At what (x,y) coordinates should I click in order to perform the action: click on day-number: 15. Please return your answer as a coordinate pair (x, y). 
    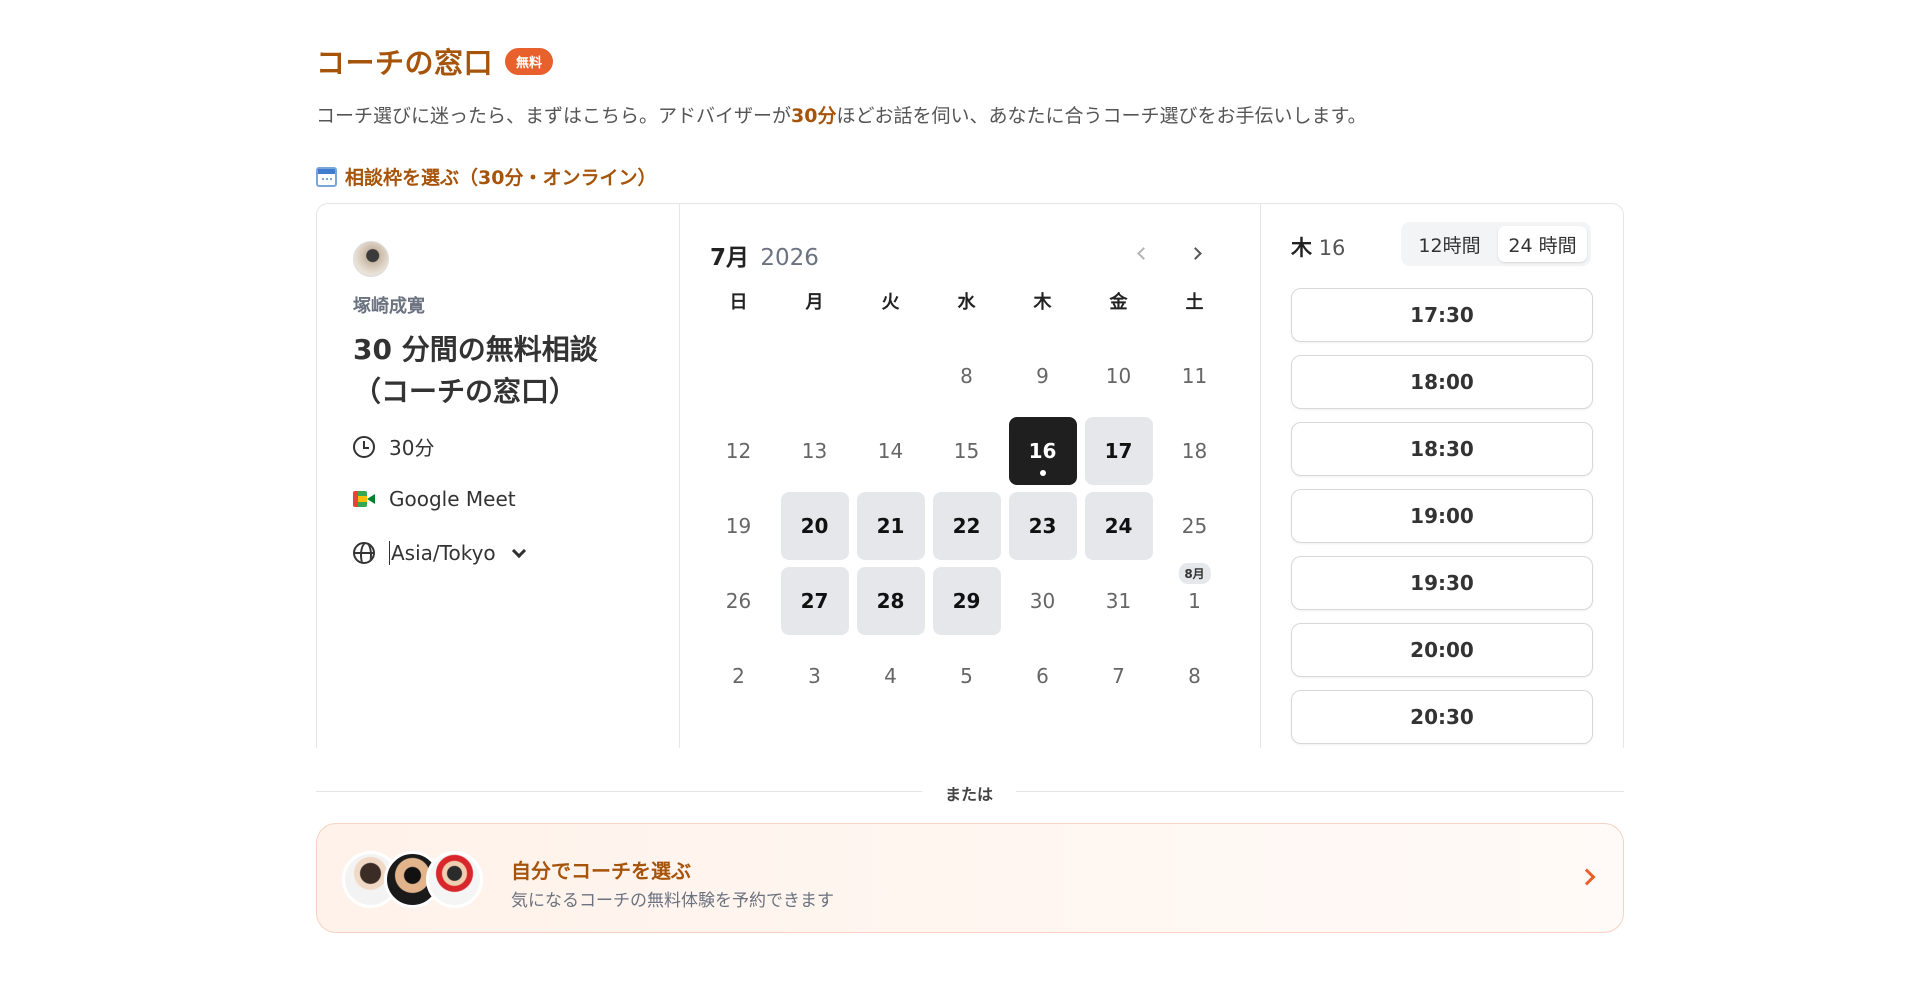
    Looking at the image, I should click on (966, 450).